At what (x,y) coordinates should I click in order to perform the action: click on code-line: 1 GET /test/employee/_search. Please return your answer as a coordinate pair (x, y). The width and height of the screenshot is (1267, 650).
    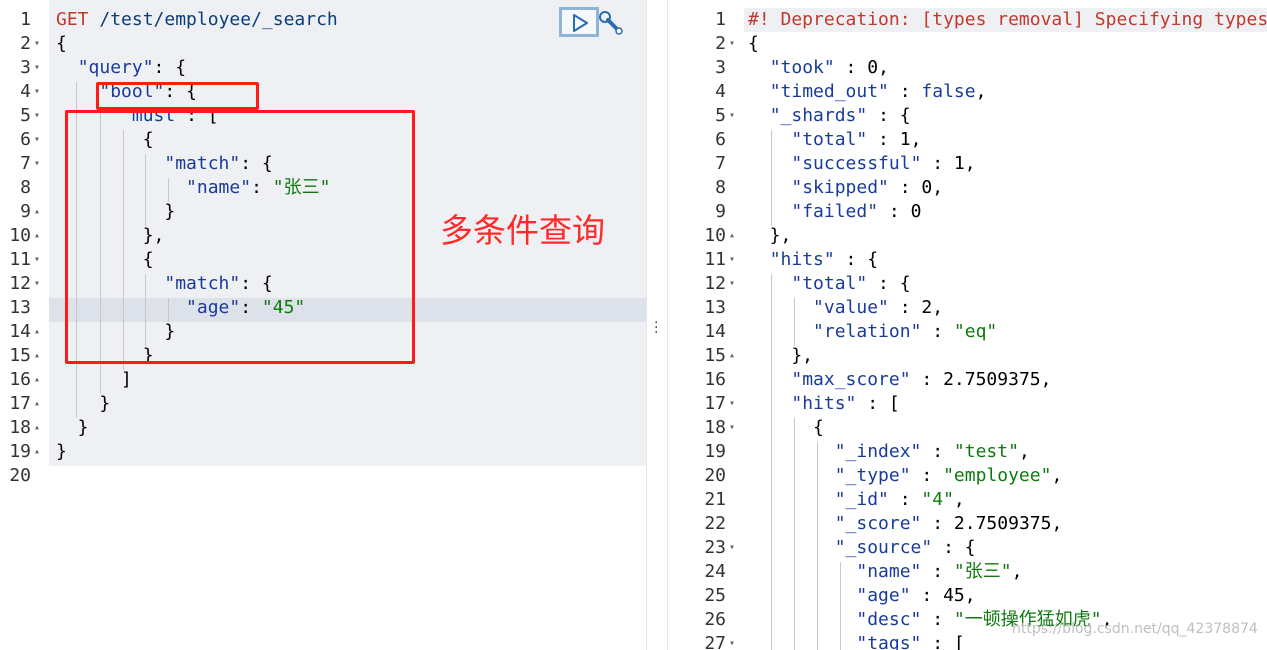
    Looking at the image, I should click on (323, 20).